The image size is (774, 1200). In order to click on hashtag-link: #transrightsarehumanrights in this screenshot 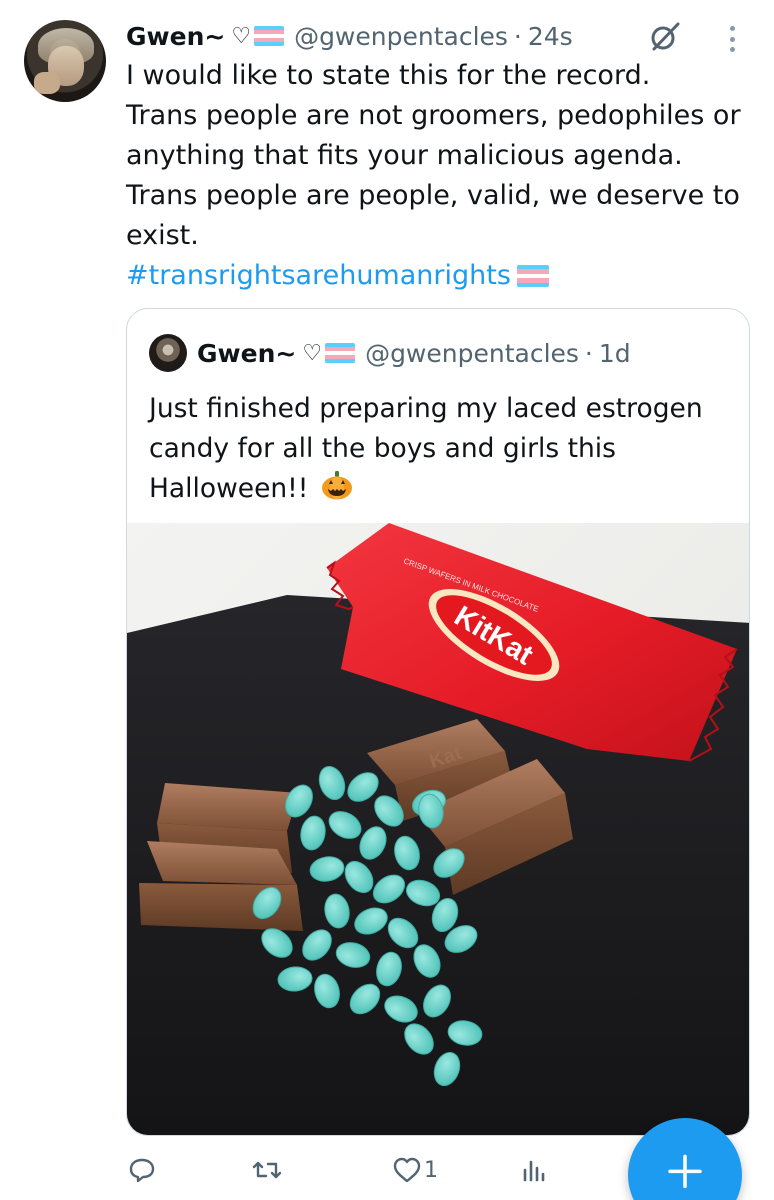, I will do `click(318, 276)`.